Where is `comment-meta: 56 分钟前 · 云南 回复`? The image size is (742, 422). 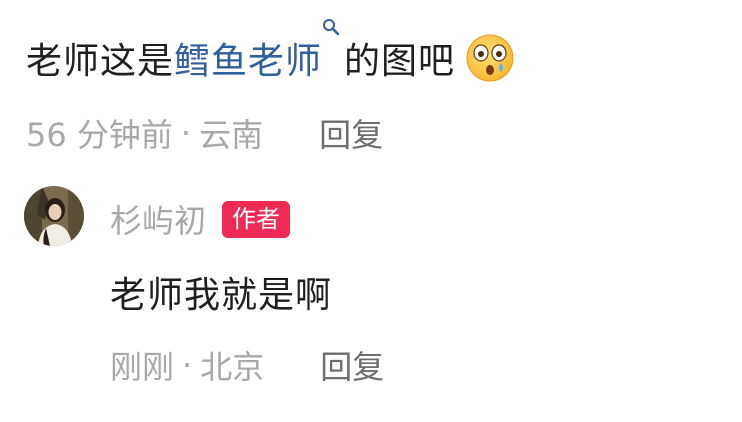 comment-meta: 56 分钟前 · 云南 回复 is located at coordinates (204, 133).